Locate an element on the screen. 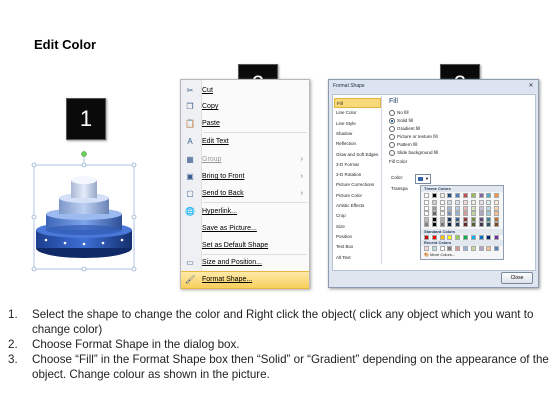 This screenshot has width=560, height=420. close-icon: ✕ is located at coordinates (531, 86).